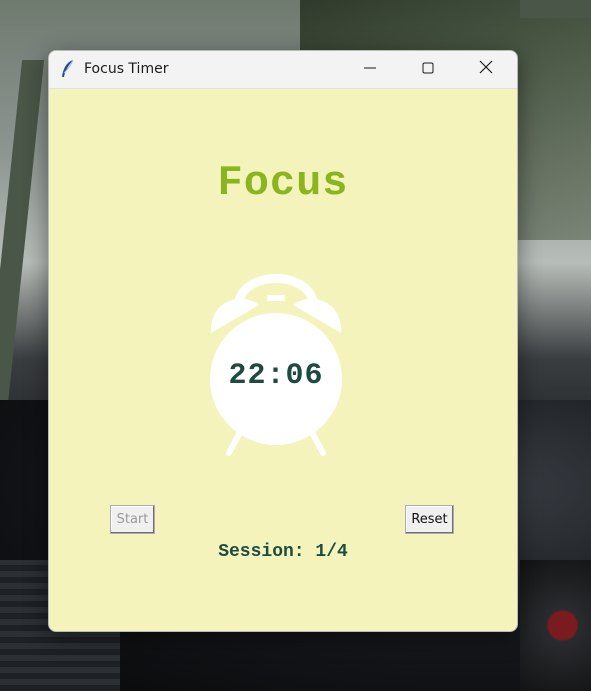  I want to click on background-car-light, so click(555, 625).